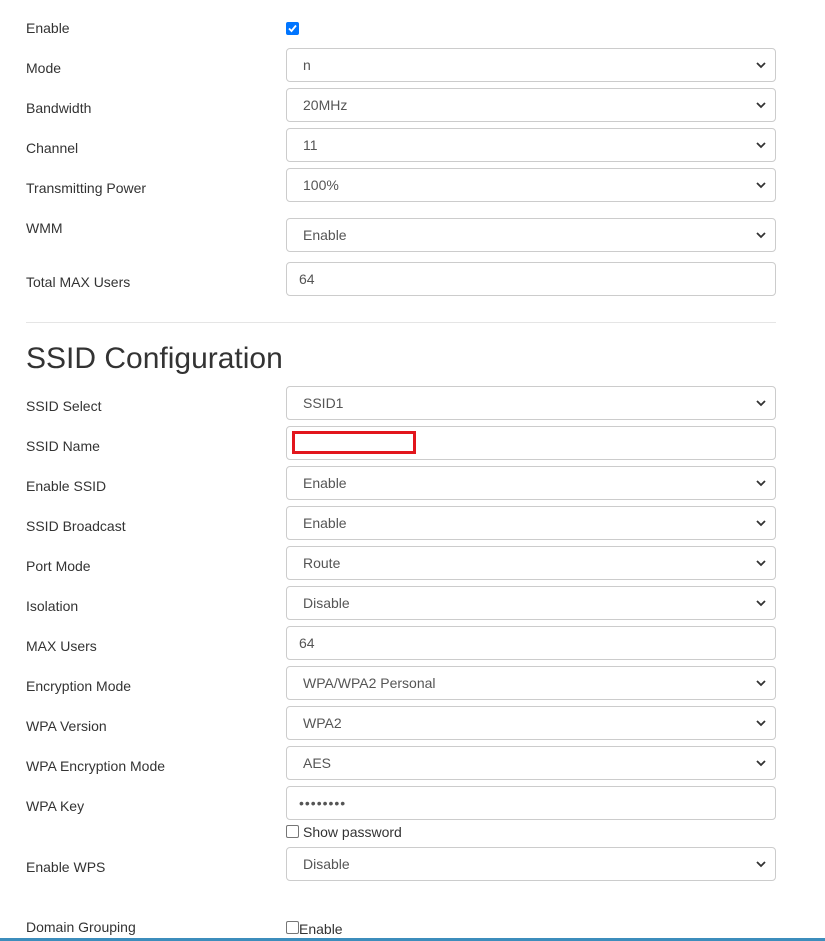  What do you see at coordinates (44, 228) in the screenshot?
I see `wmm-label: WMM` at bounding box center [44, 228].